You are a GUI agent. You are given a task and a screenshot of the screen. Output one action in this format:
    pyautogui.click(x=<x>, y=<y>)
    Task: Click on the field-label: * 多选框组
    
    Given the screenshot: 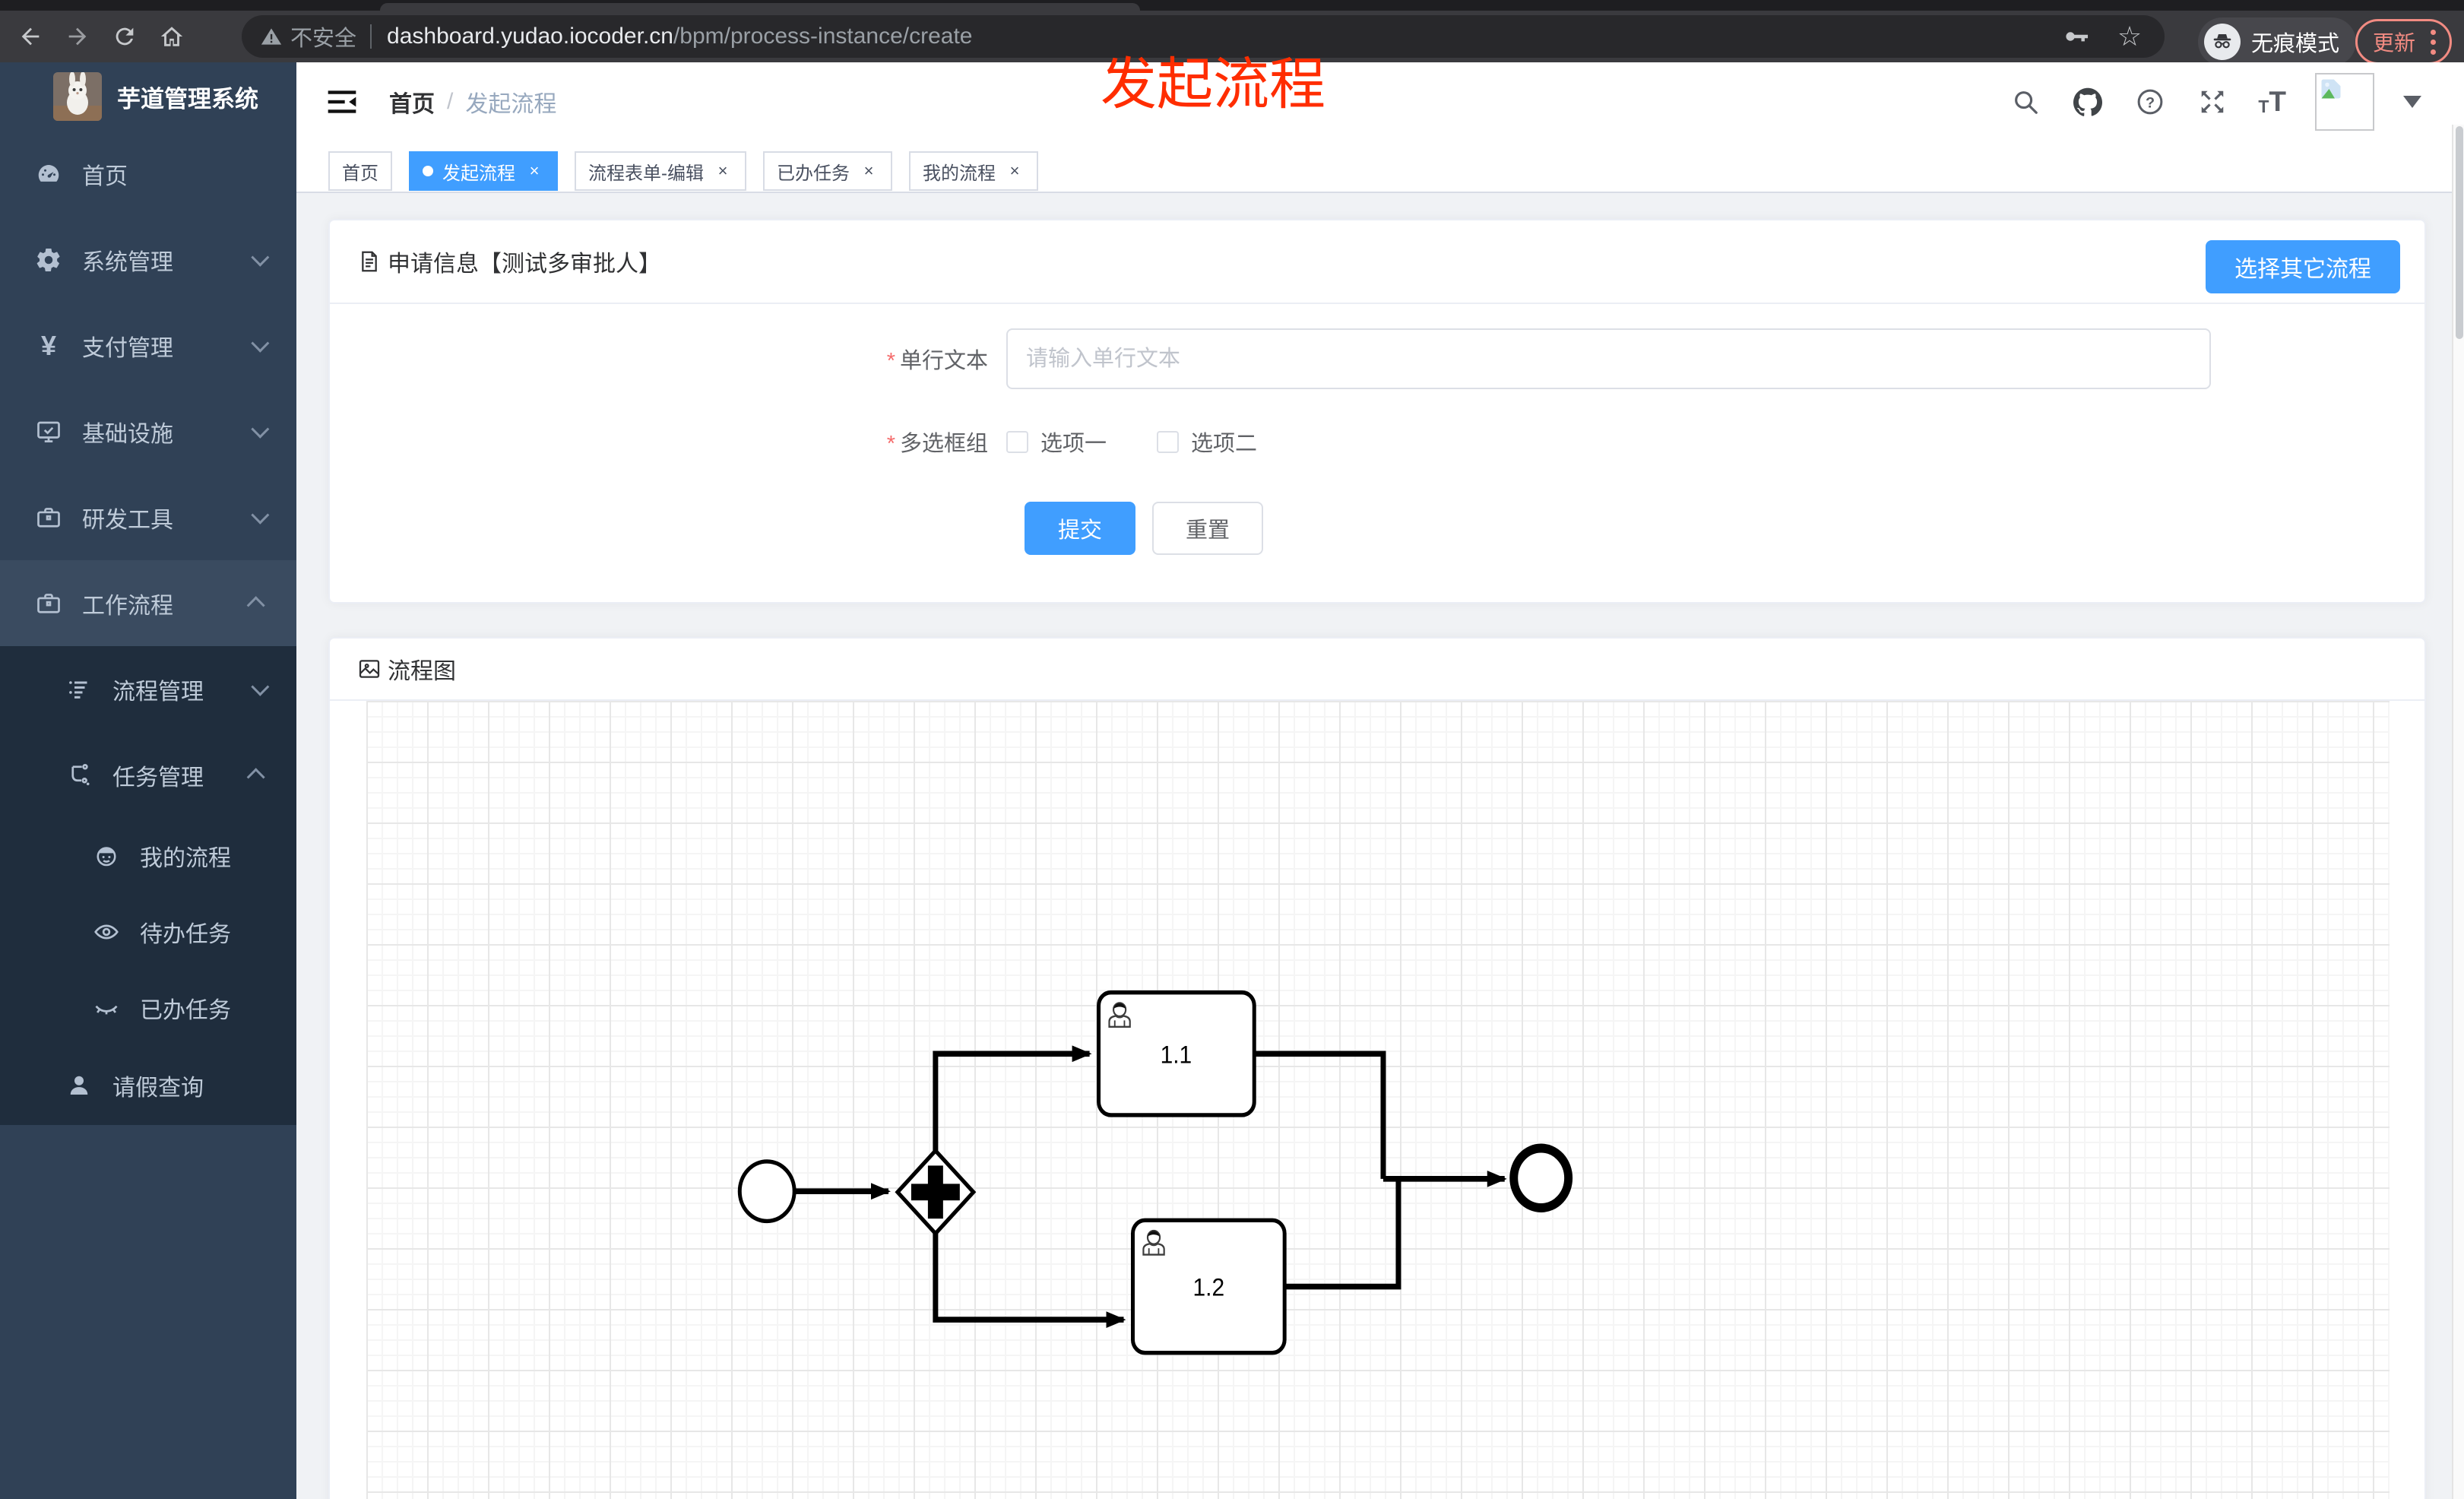 What is the action you would take?
    pyautogui.click(x=937, y=444)
    